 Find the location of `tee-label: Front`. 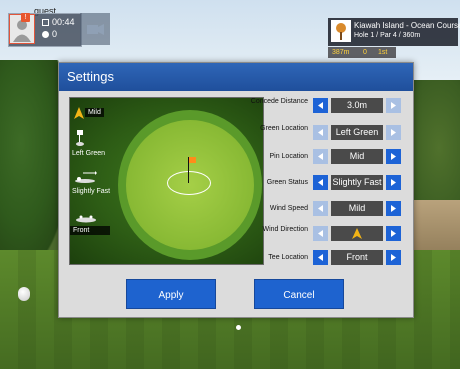

tee-label: Front is located at coordinates (90, 230).